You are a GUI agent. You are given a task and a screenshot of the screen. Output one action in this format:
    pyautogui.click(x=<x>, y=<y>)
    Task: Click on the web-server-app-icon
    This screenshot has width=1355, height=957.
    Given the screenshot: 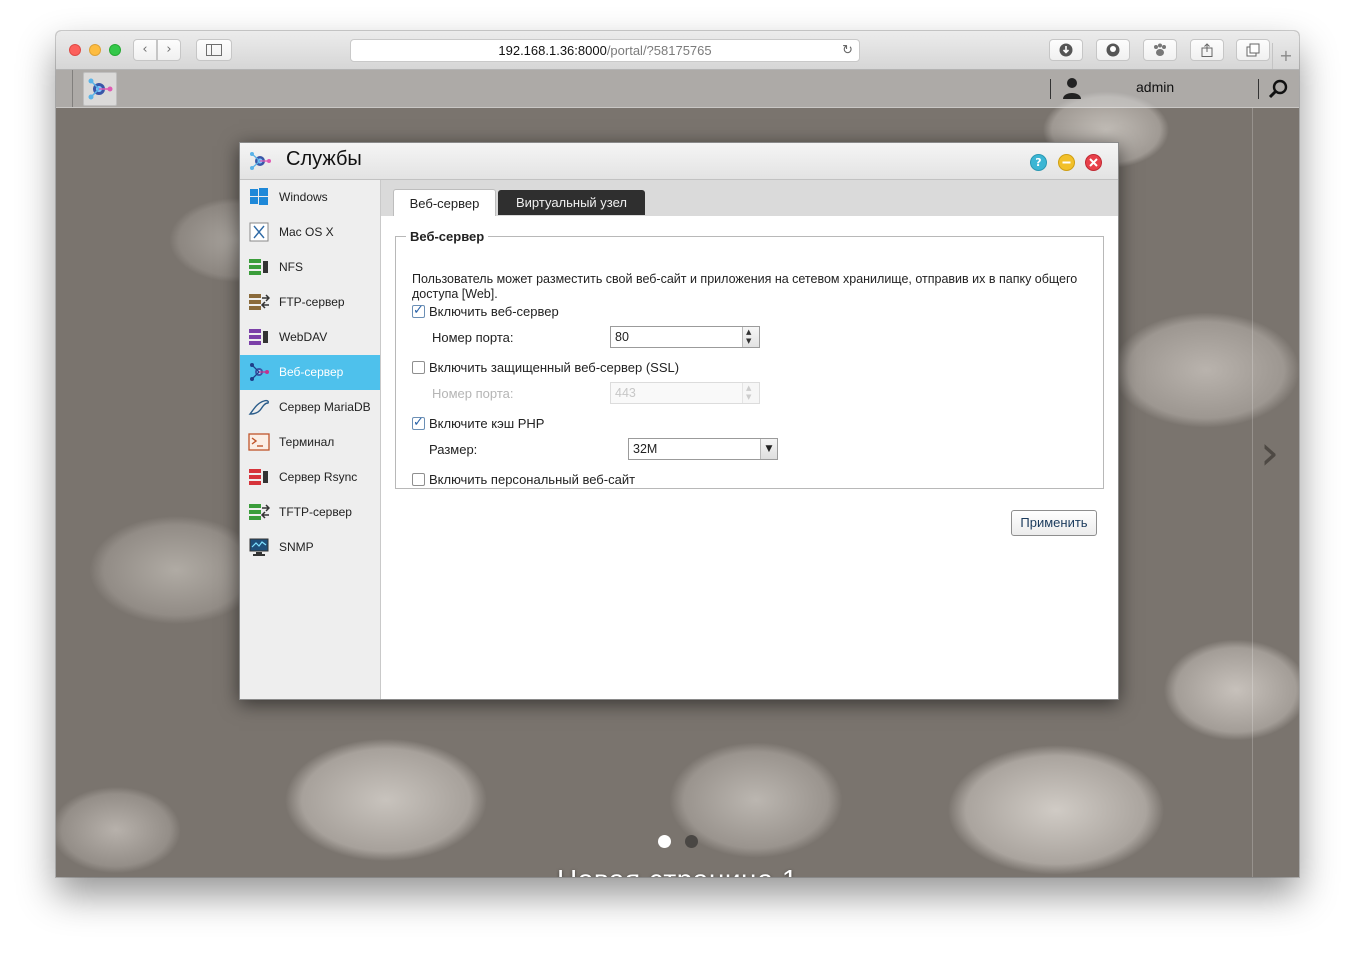 What is the action you would take?
    pyautogui.click(x=260, y=161)
    